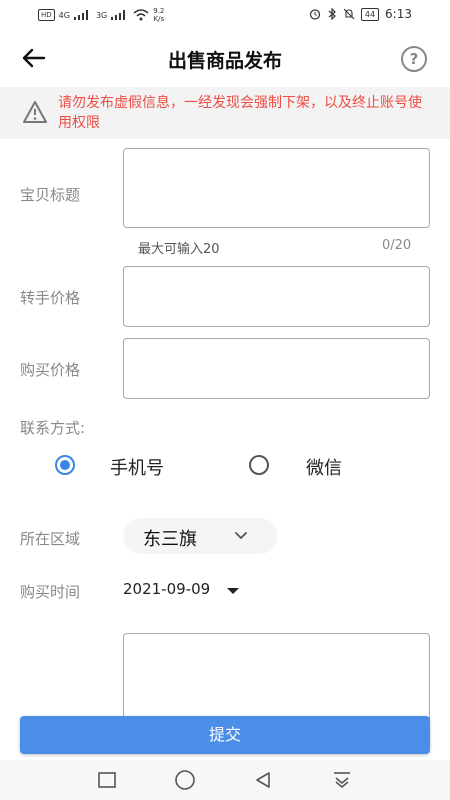 The image size is (450, 800). I want to click on speed-value: 9.2, so click(159, 11).